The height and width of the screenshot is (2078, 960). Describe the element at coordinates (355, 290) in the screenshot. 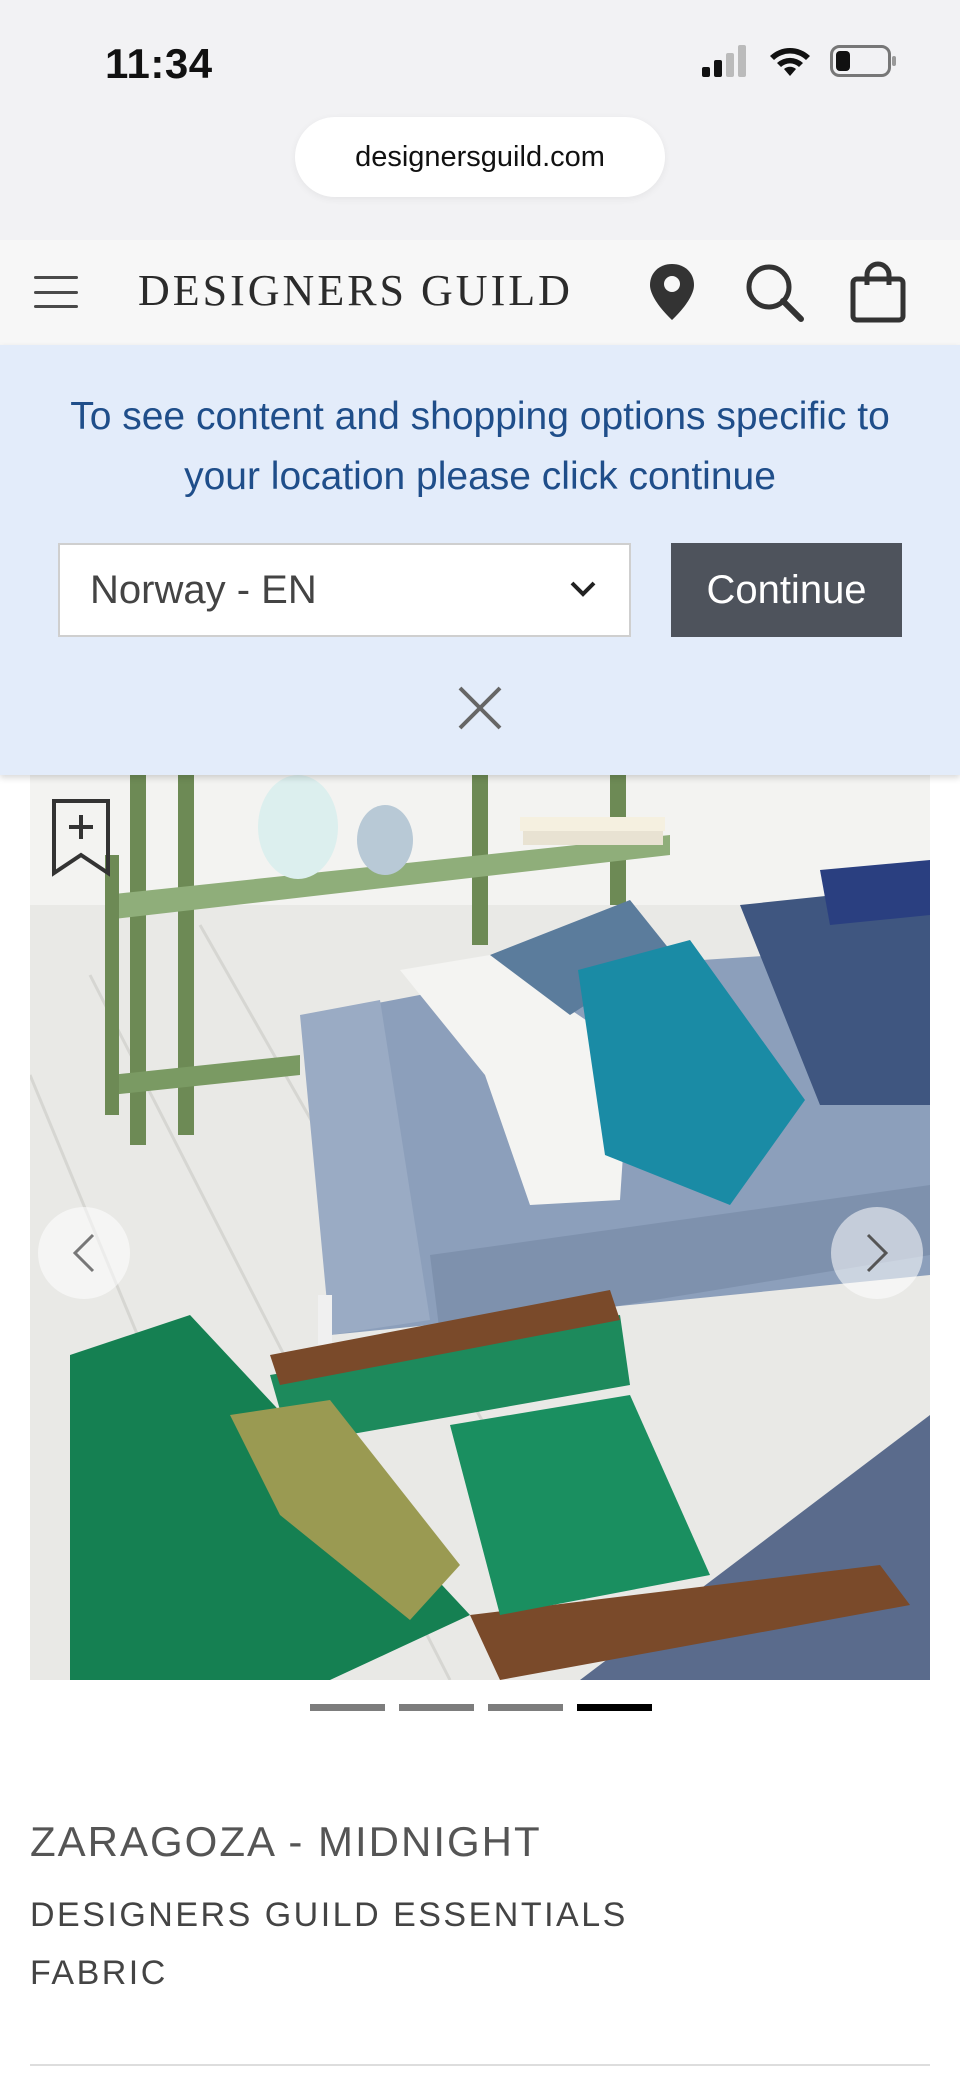

I see `site-logo: DESIGNERS GUILD` at that location.